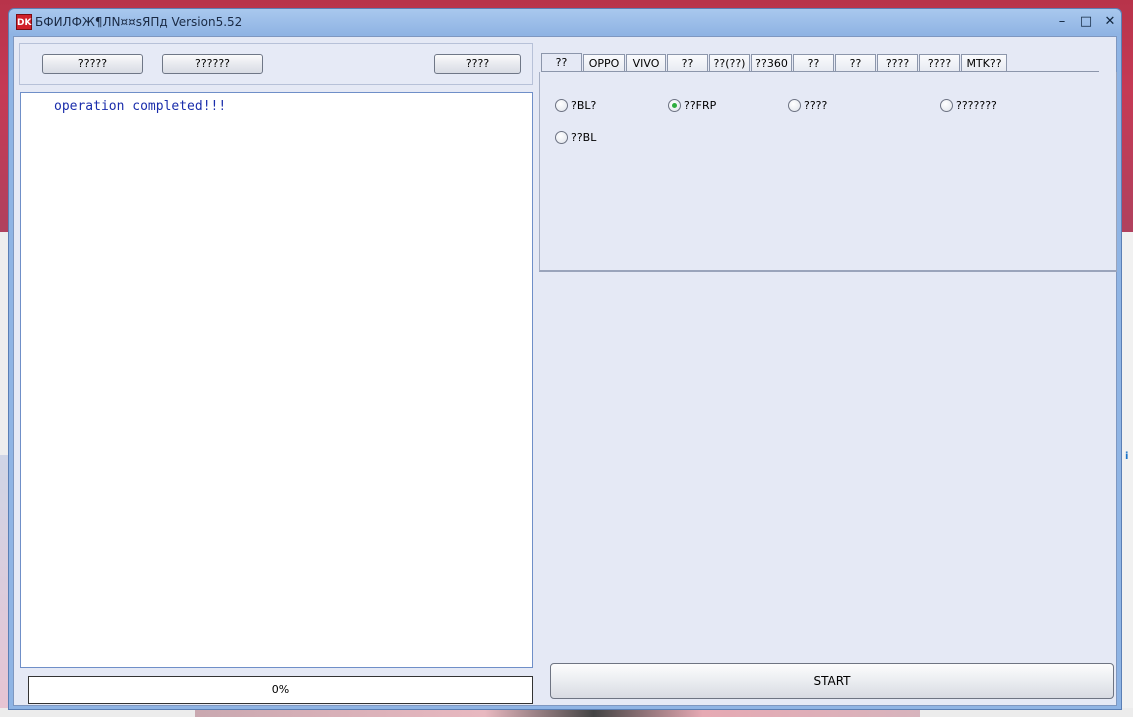 The width and height of the screenshot is (1133, 717). I want to click on start-button: START, so click(832, 681).